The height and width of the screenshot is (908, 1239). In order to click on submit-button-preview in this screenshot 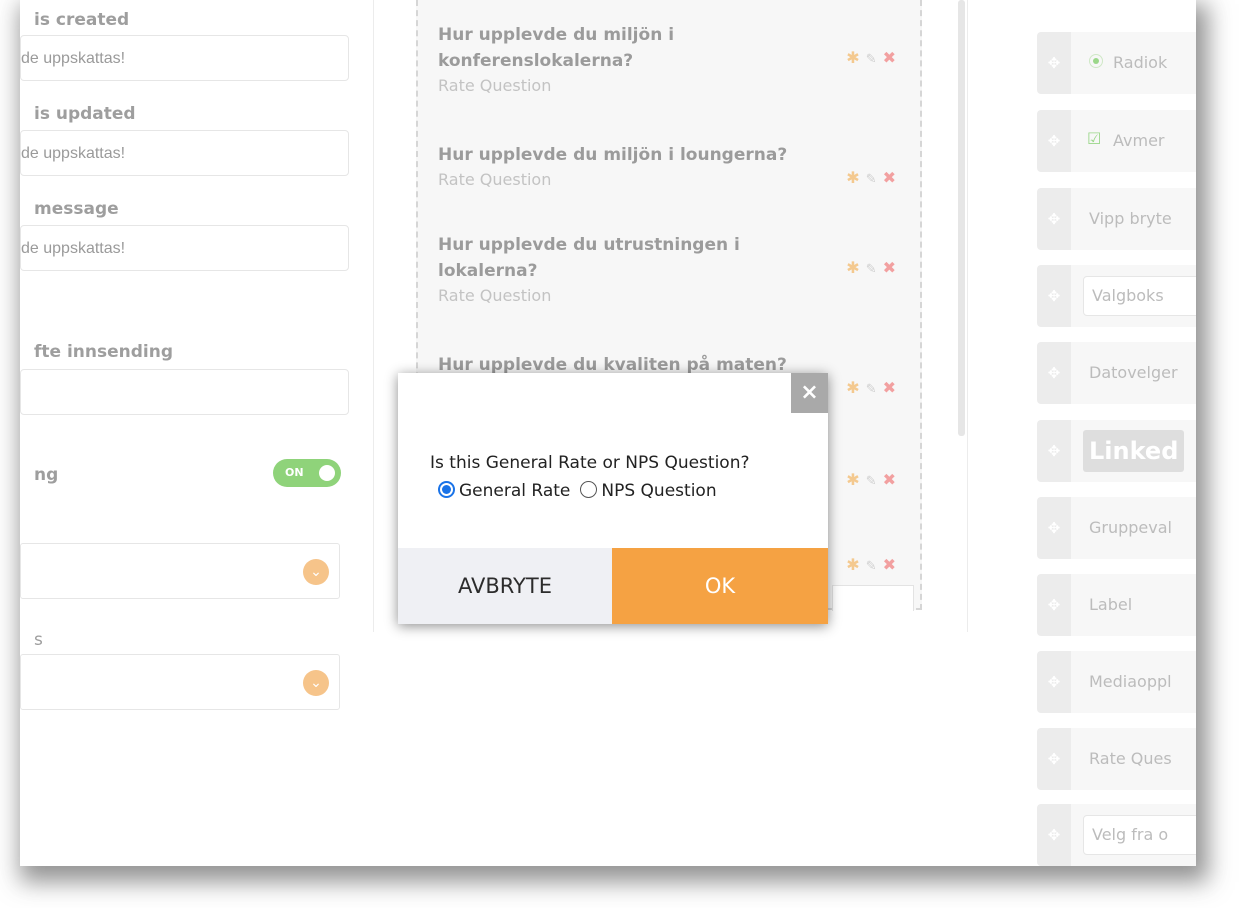, I will do `click(873, 598)`.